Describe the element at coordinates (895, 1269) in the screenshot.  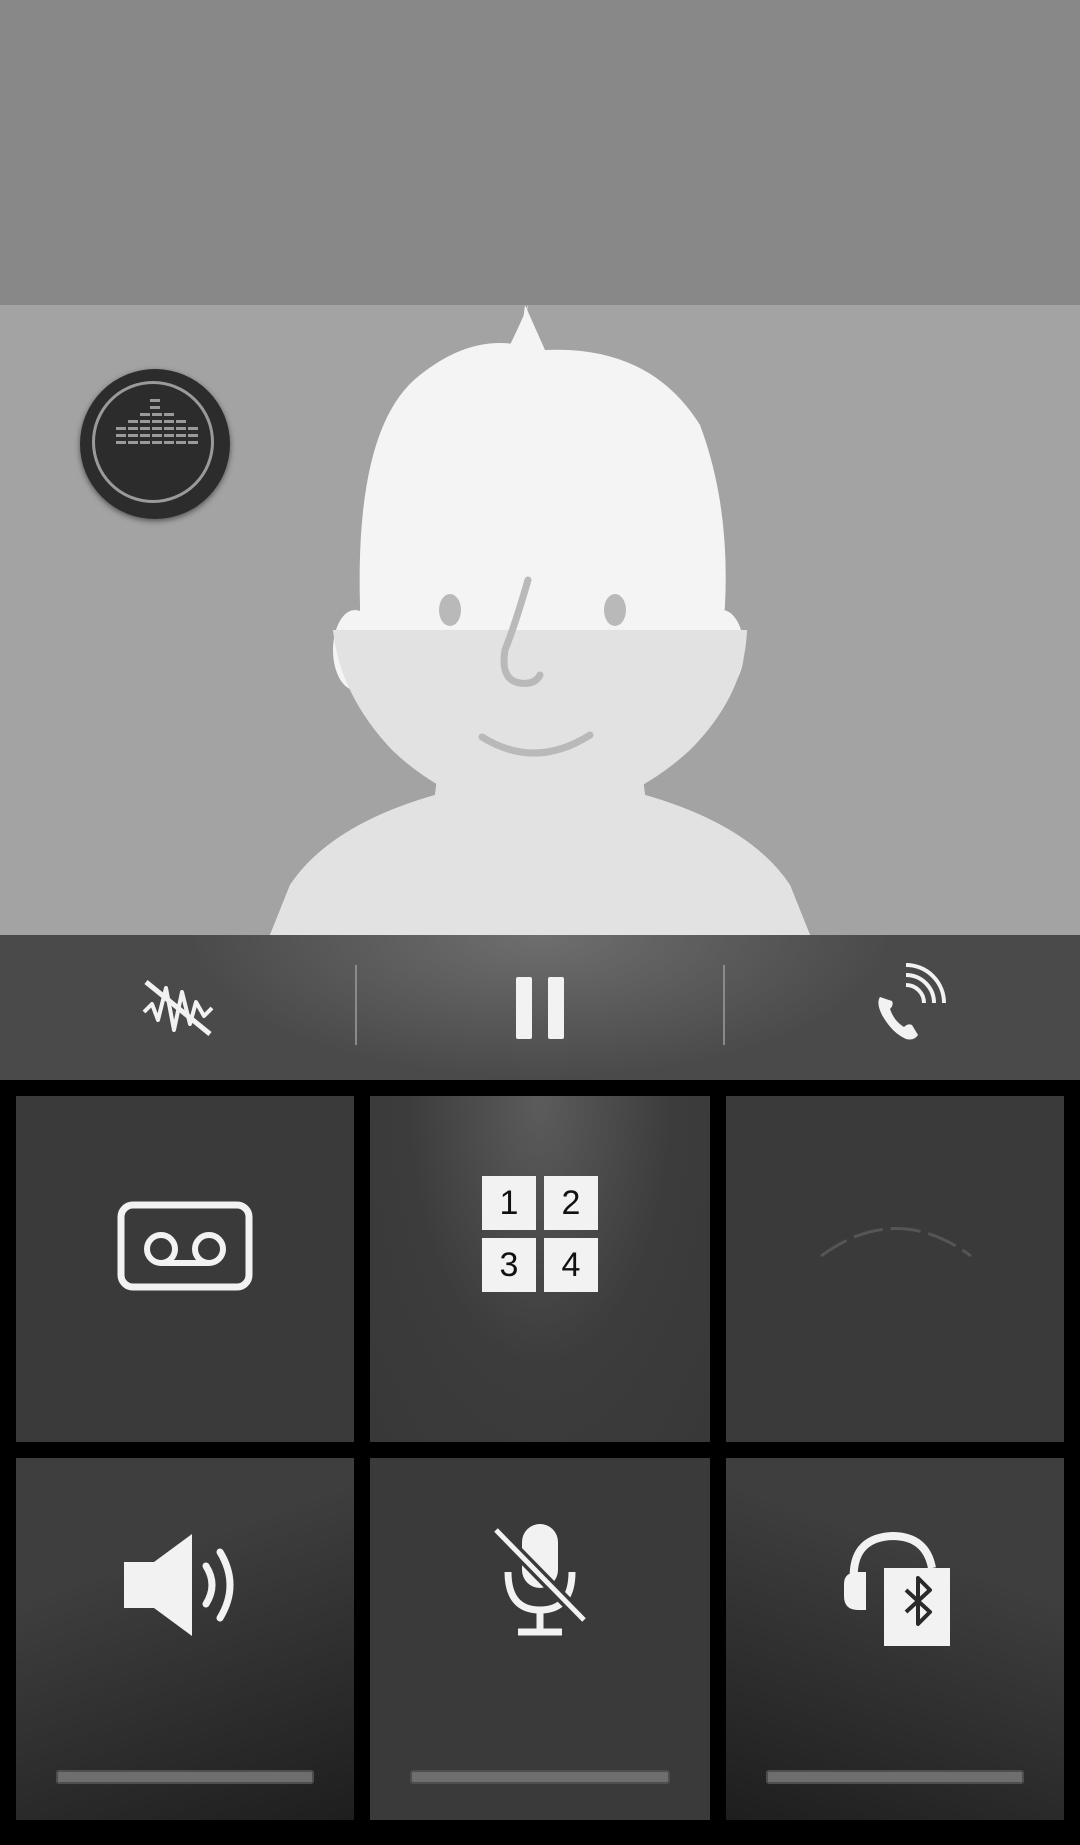
I see `empty-slot-button` at that location.